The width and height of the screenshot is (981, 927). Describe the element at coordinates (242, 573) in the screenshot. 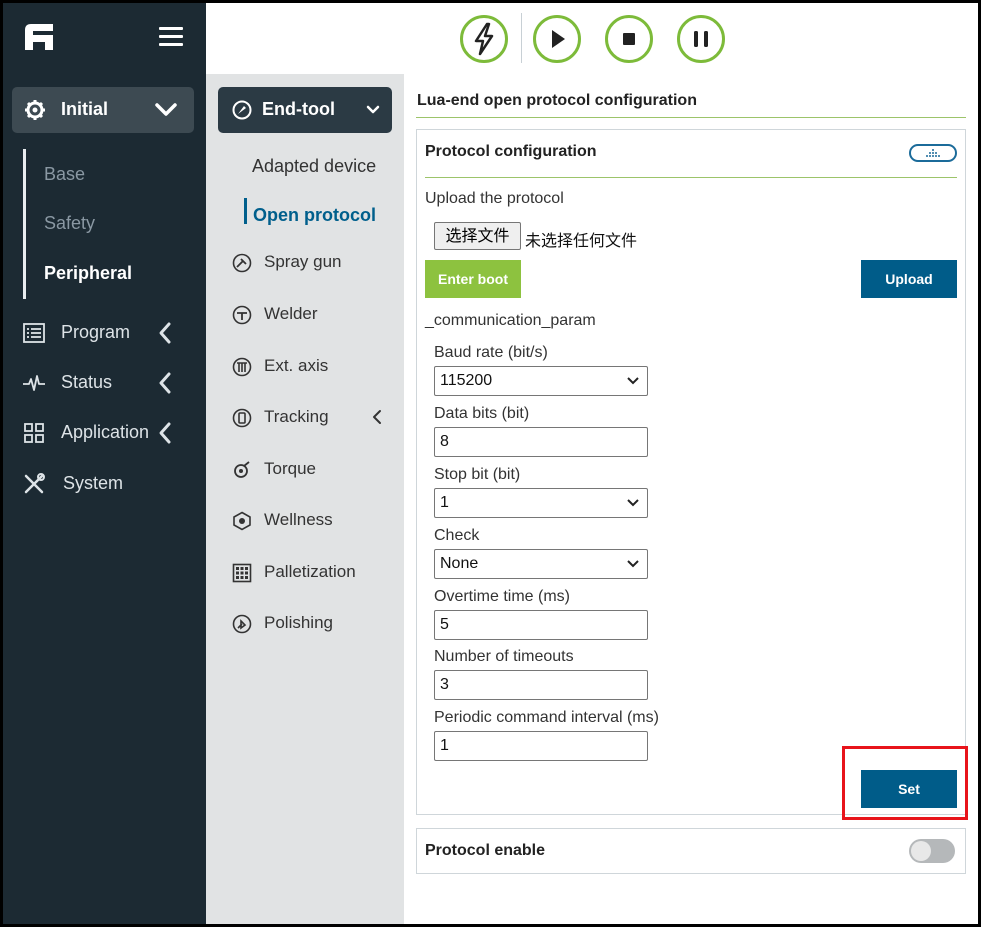

I see `palletization-icon` at that location.